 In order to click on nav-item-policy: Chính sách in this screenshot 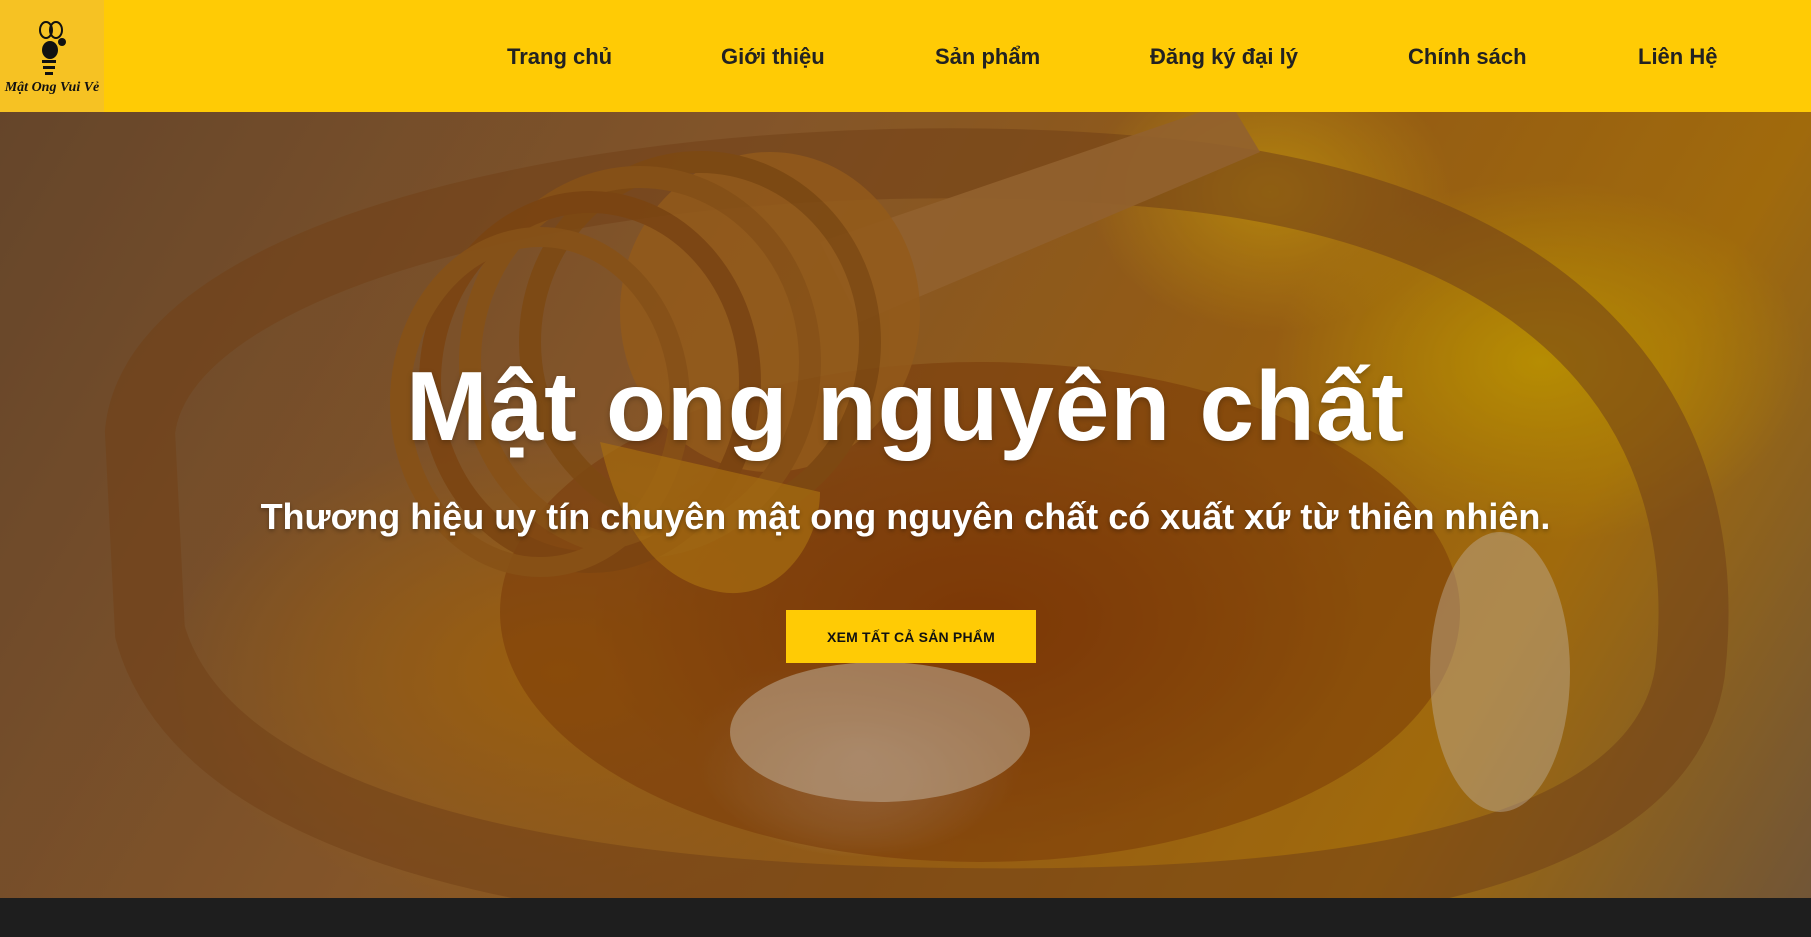, I will do `click(1467, 57)`.